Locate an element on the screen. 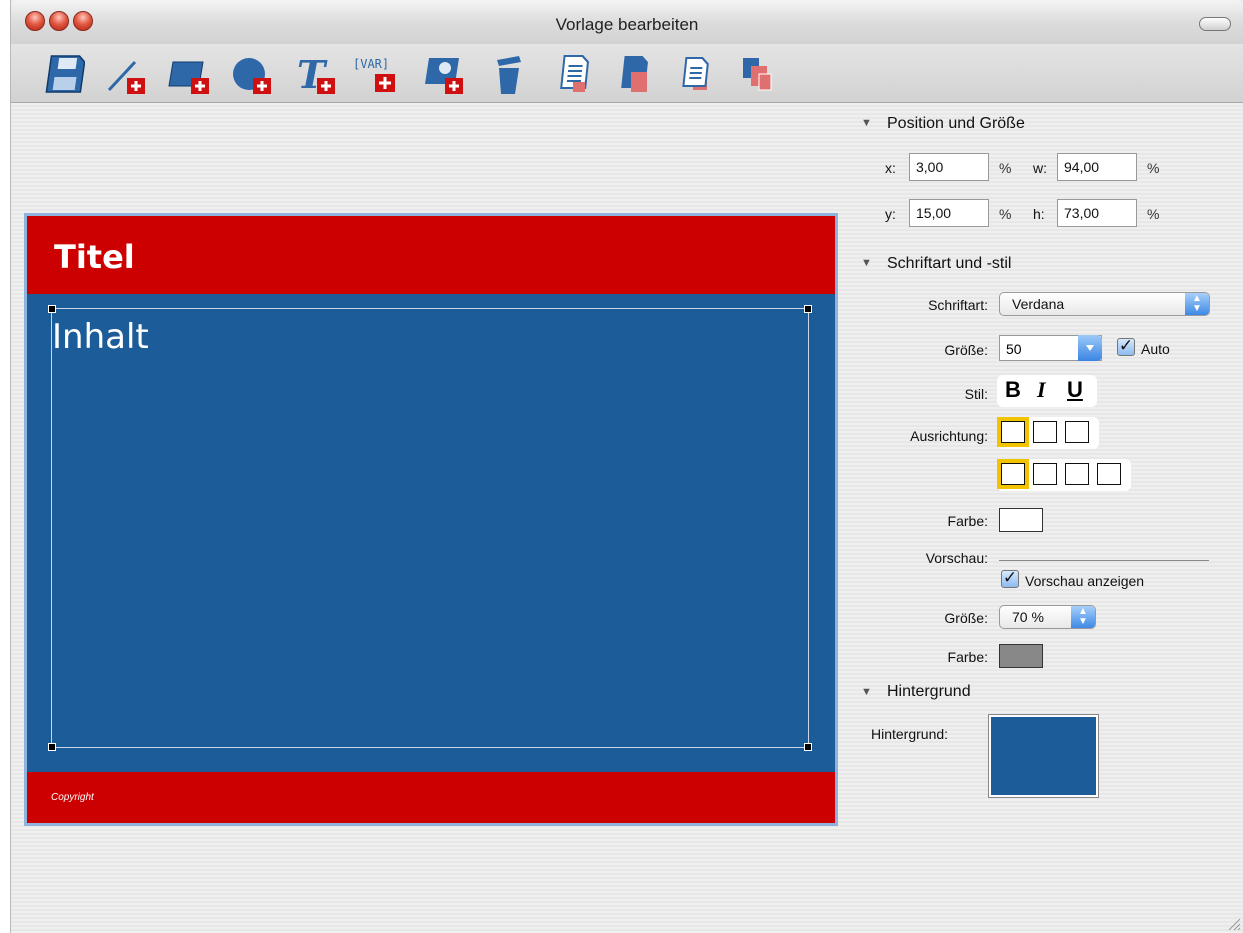 This screenshot has height=933, width=1243. x-field: 3,00 is located at coordinates (949, 167).